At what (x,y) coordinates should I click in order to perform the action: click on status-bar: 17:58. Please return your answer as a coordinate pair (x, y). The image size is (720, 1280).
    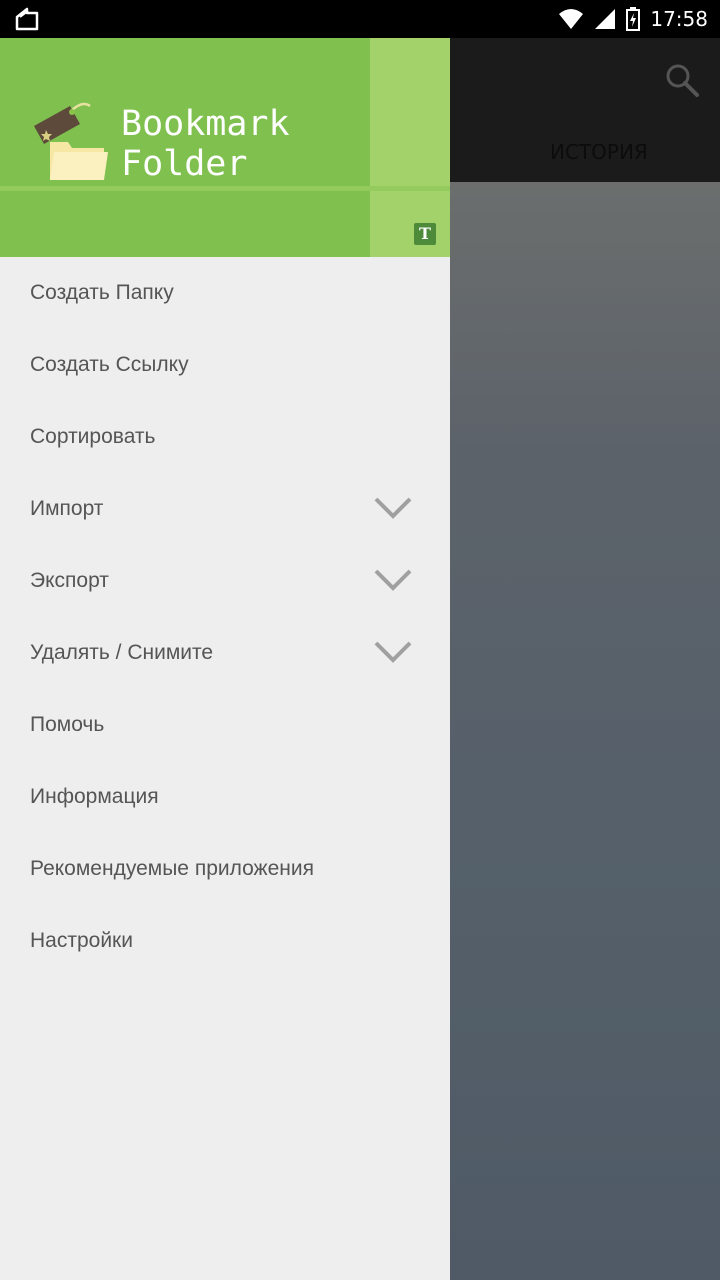
    Looking at the image, I should click on (360, 19).